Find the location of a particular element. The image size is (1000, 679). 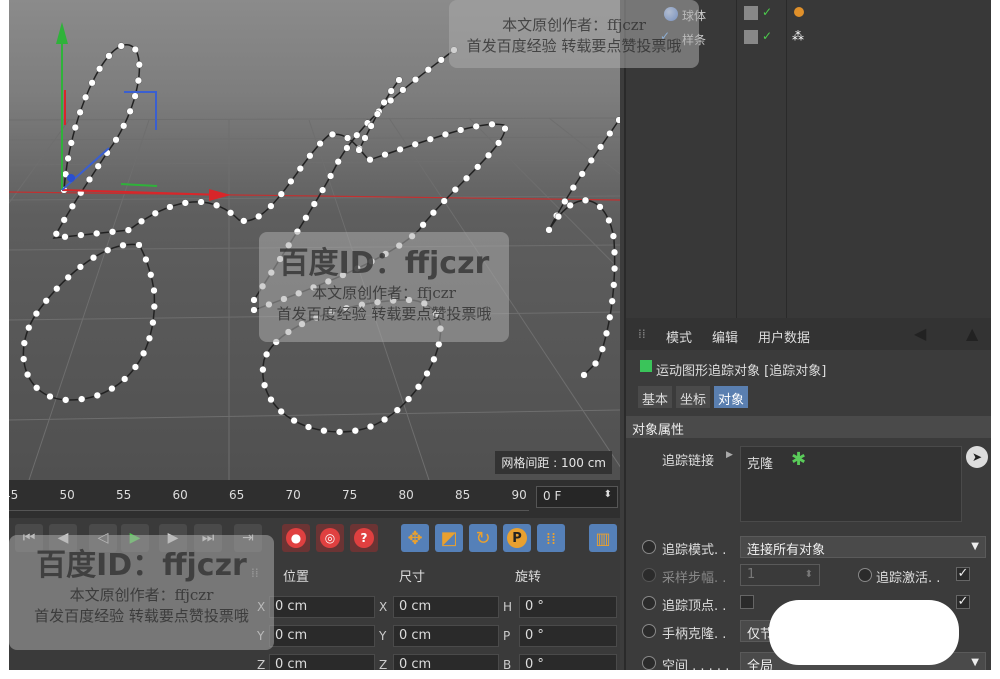

current-frame-field: 0 F ⬍ is located at coordinates (577, 497).